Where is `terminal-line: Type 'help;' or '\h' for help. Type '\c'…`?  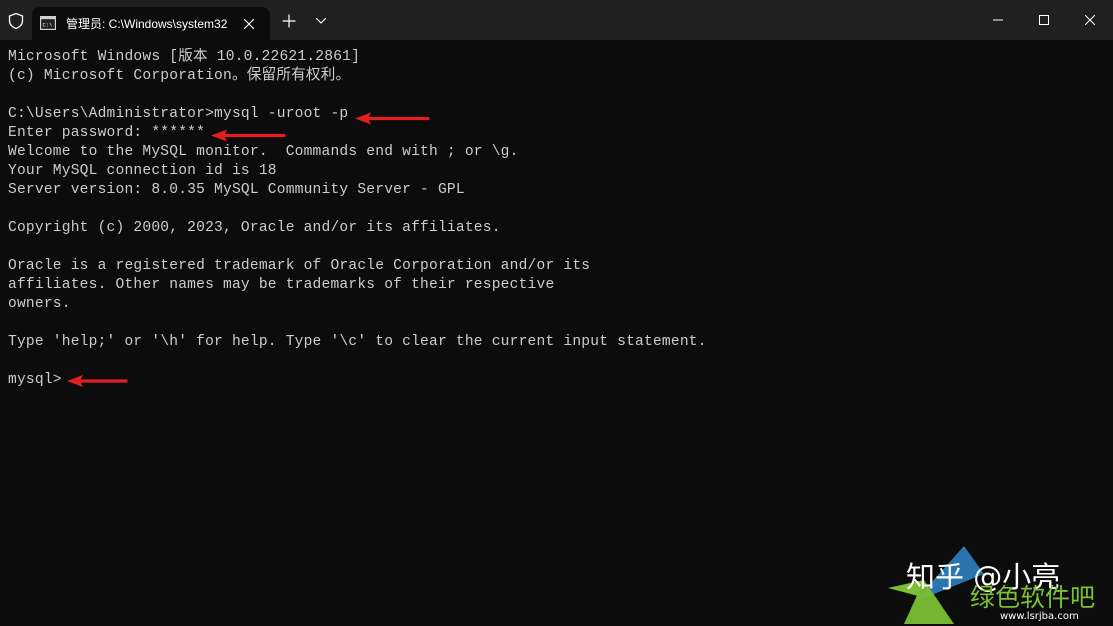 terminal-line: Type 'help;' or '\h' for help. Type '\c'… is located at coordinates (357, 342).